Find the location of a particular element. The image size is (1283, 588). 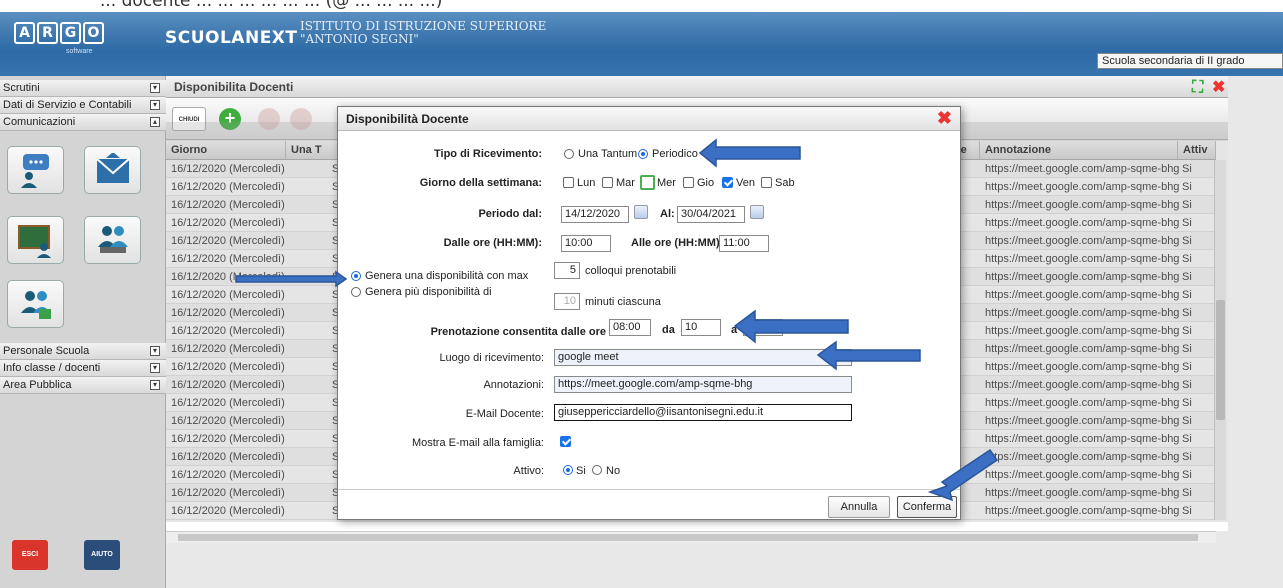

genera-max-label: Genera una disponibilità con max is located at coordinates (447, 276).